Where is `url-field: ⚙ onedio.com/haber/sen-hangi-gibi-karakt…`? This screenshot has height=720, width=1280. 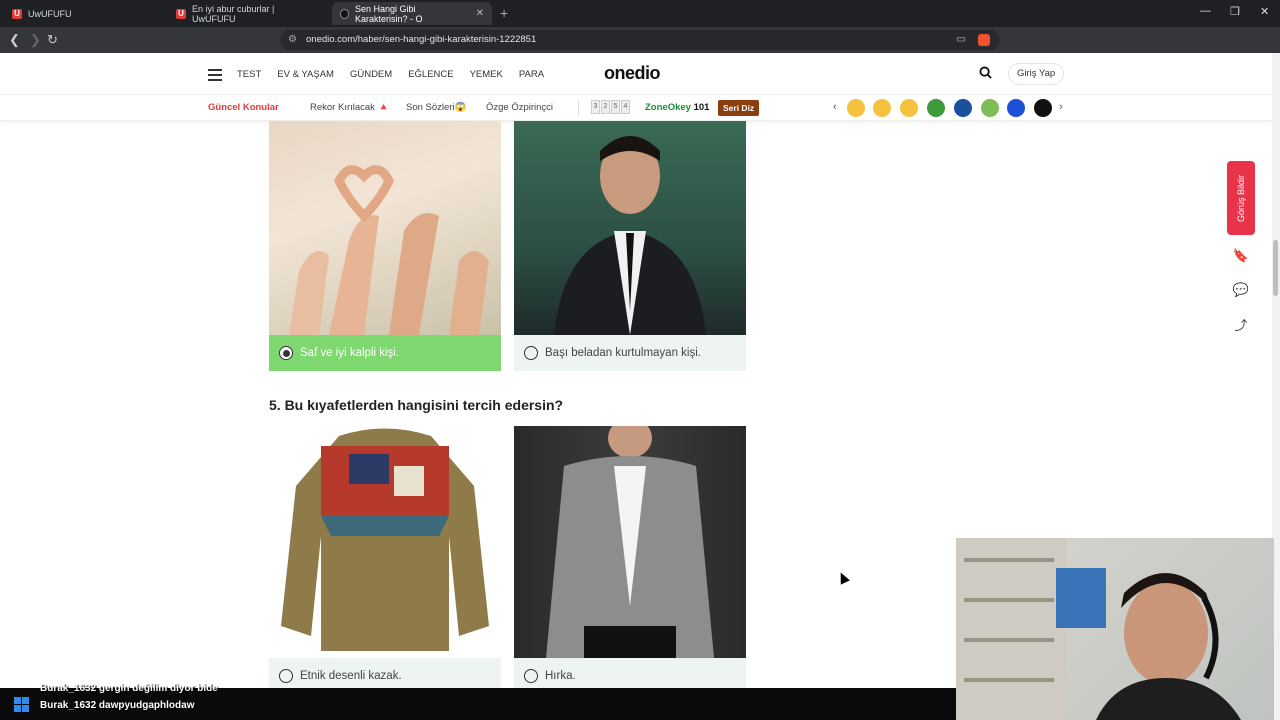 url-field: ⚙ onedio.com/haber/sen-hangi-gibi-karakt… is located at coordinates (640, 40).